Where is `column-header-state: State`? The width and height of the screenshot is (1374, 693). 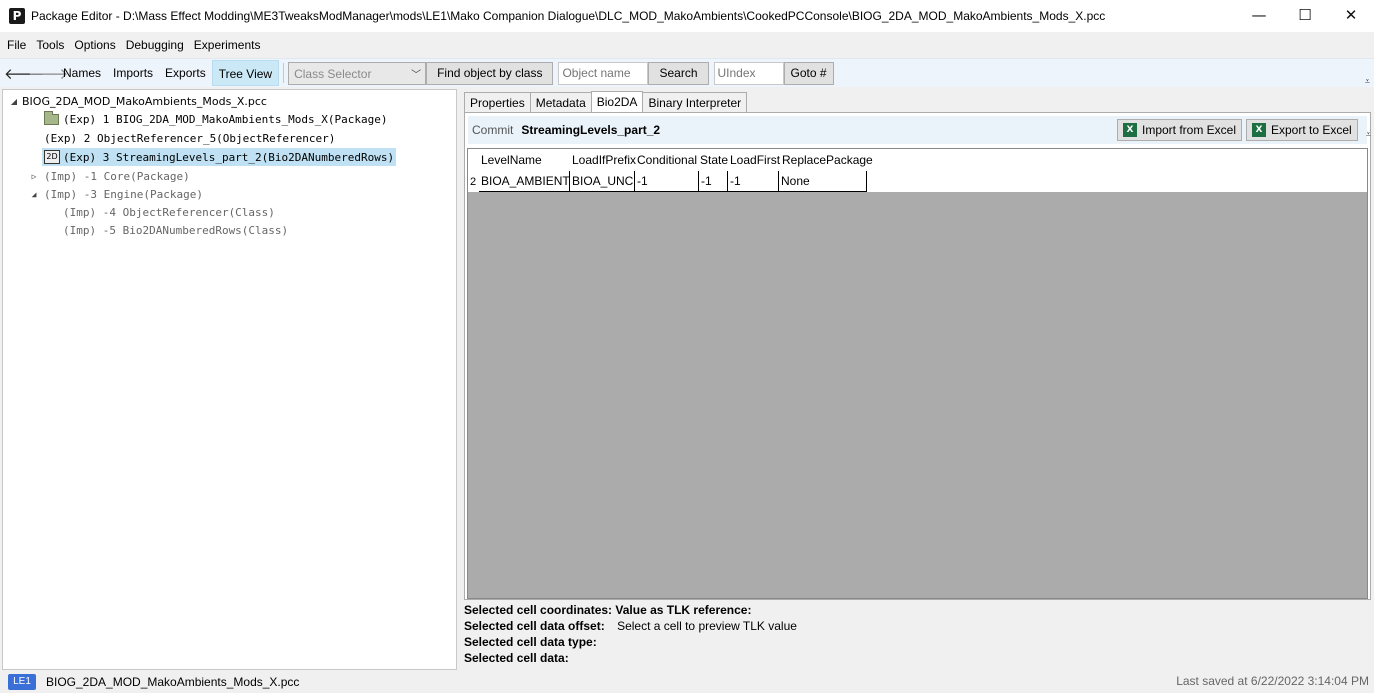 column-header-state: State is located at coordinates (714, 160).